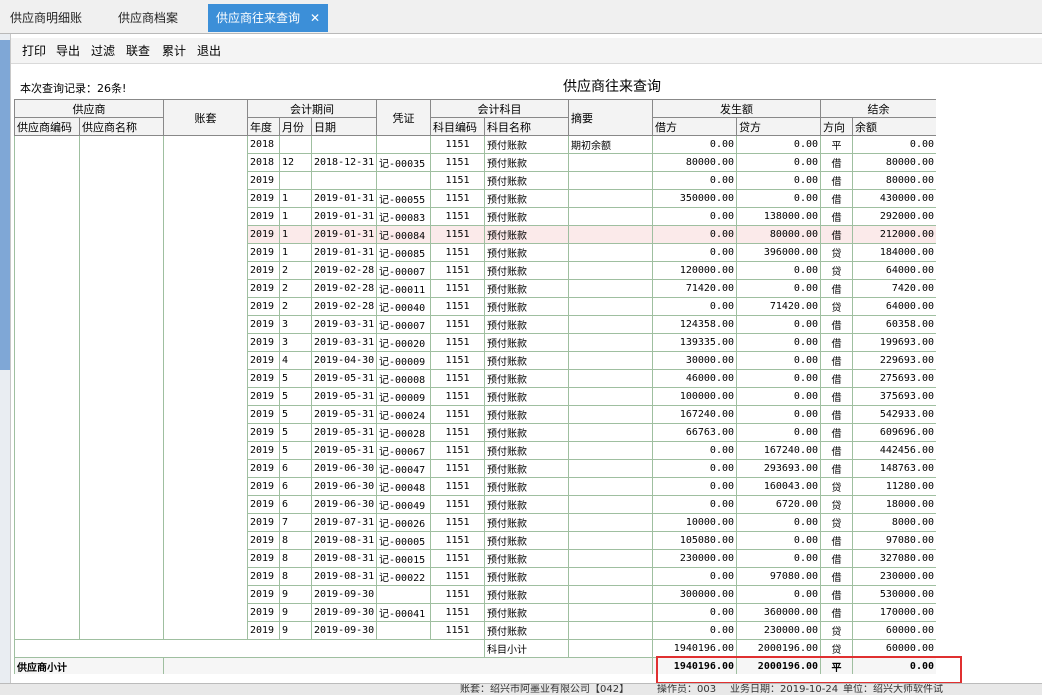  Describe the element at coordinates (404, 342) in the screenshot. I see `cell-voucher: 记-00020` at that location.